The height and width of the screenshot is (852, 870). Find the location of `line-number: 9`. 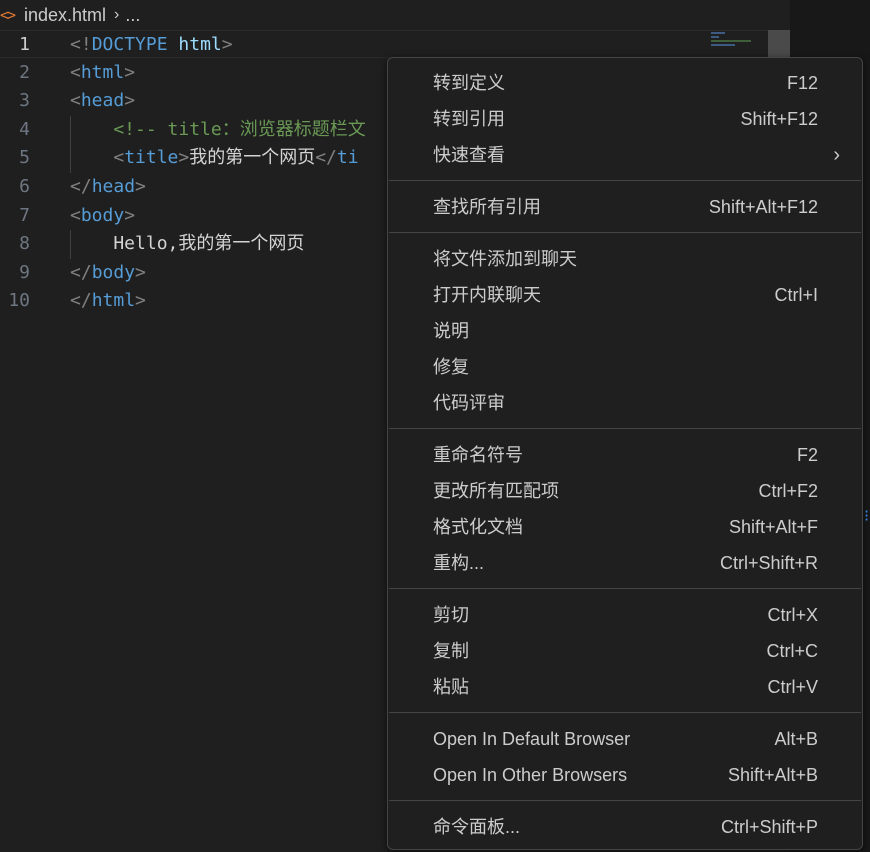

line-number: 9 is located at coordinates (24, 272).